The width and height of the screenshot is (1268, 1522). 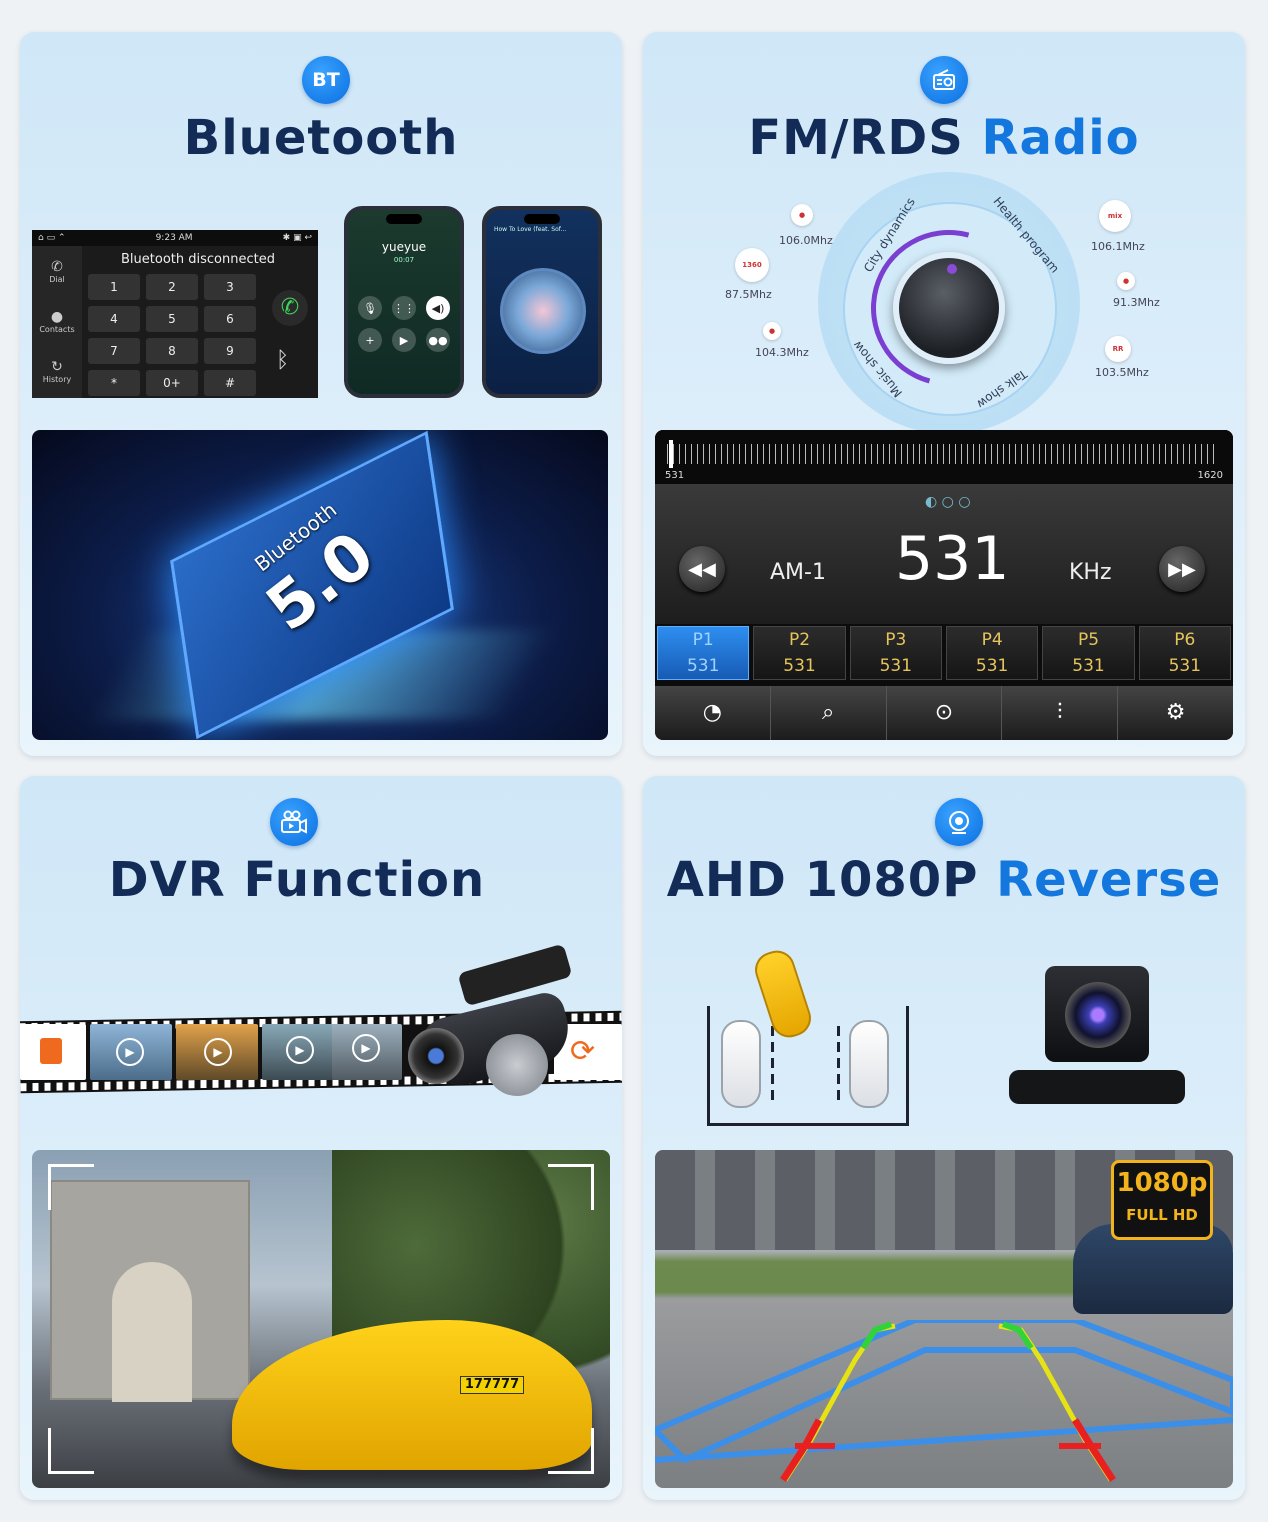 I want to click on speaker-icon: ◀), so click(x=438, y=308).